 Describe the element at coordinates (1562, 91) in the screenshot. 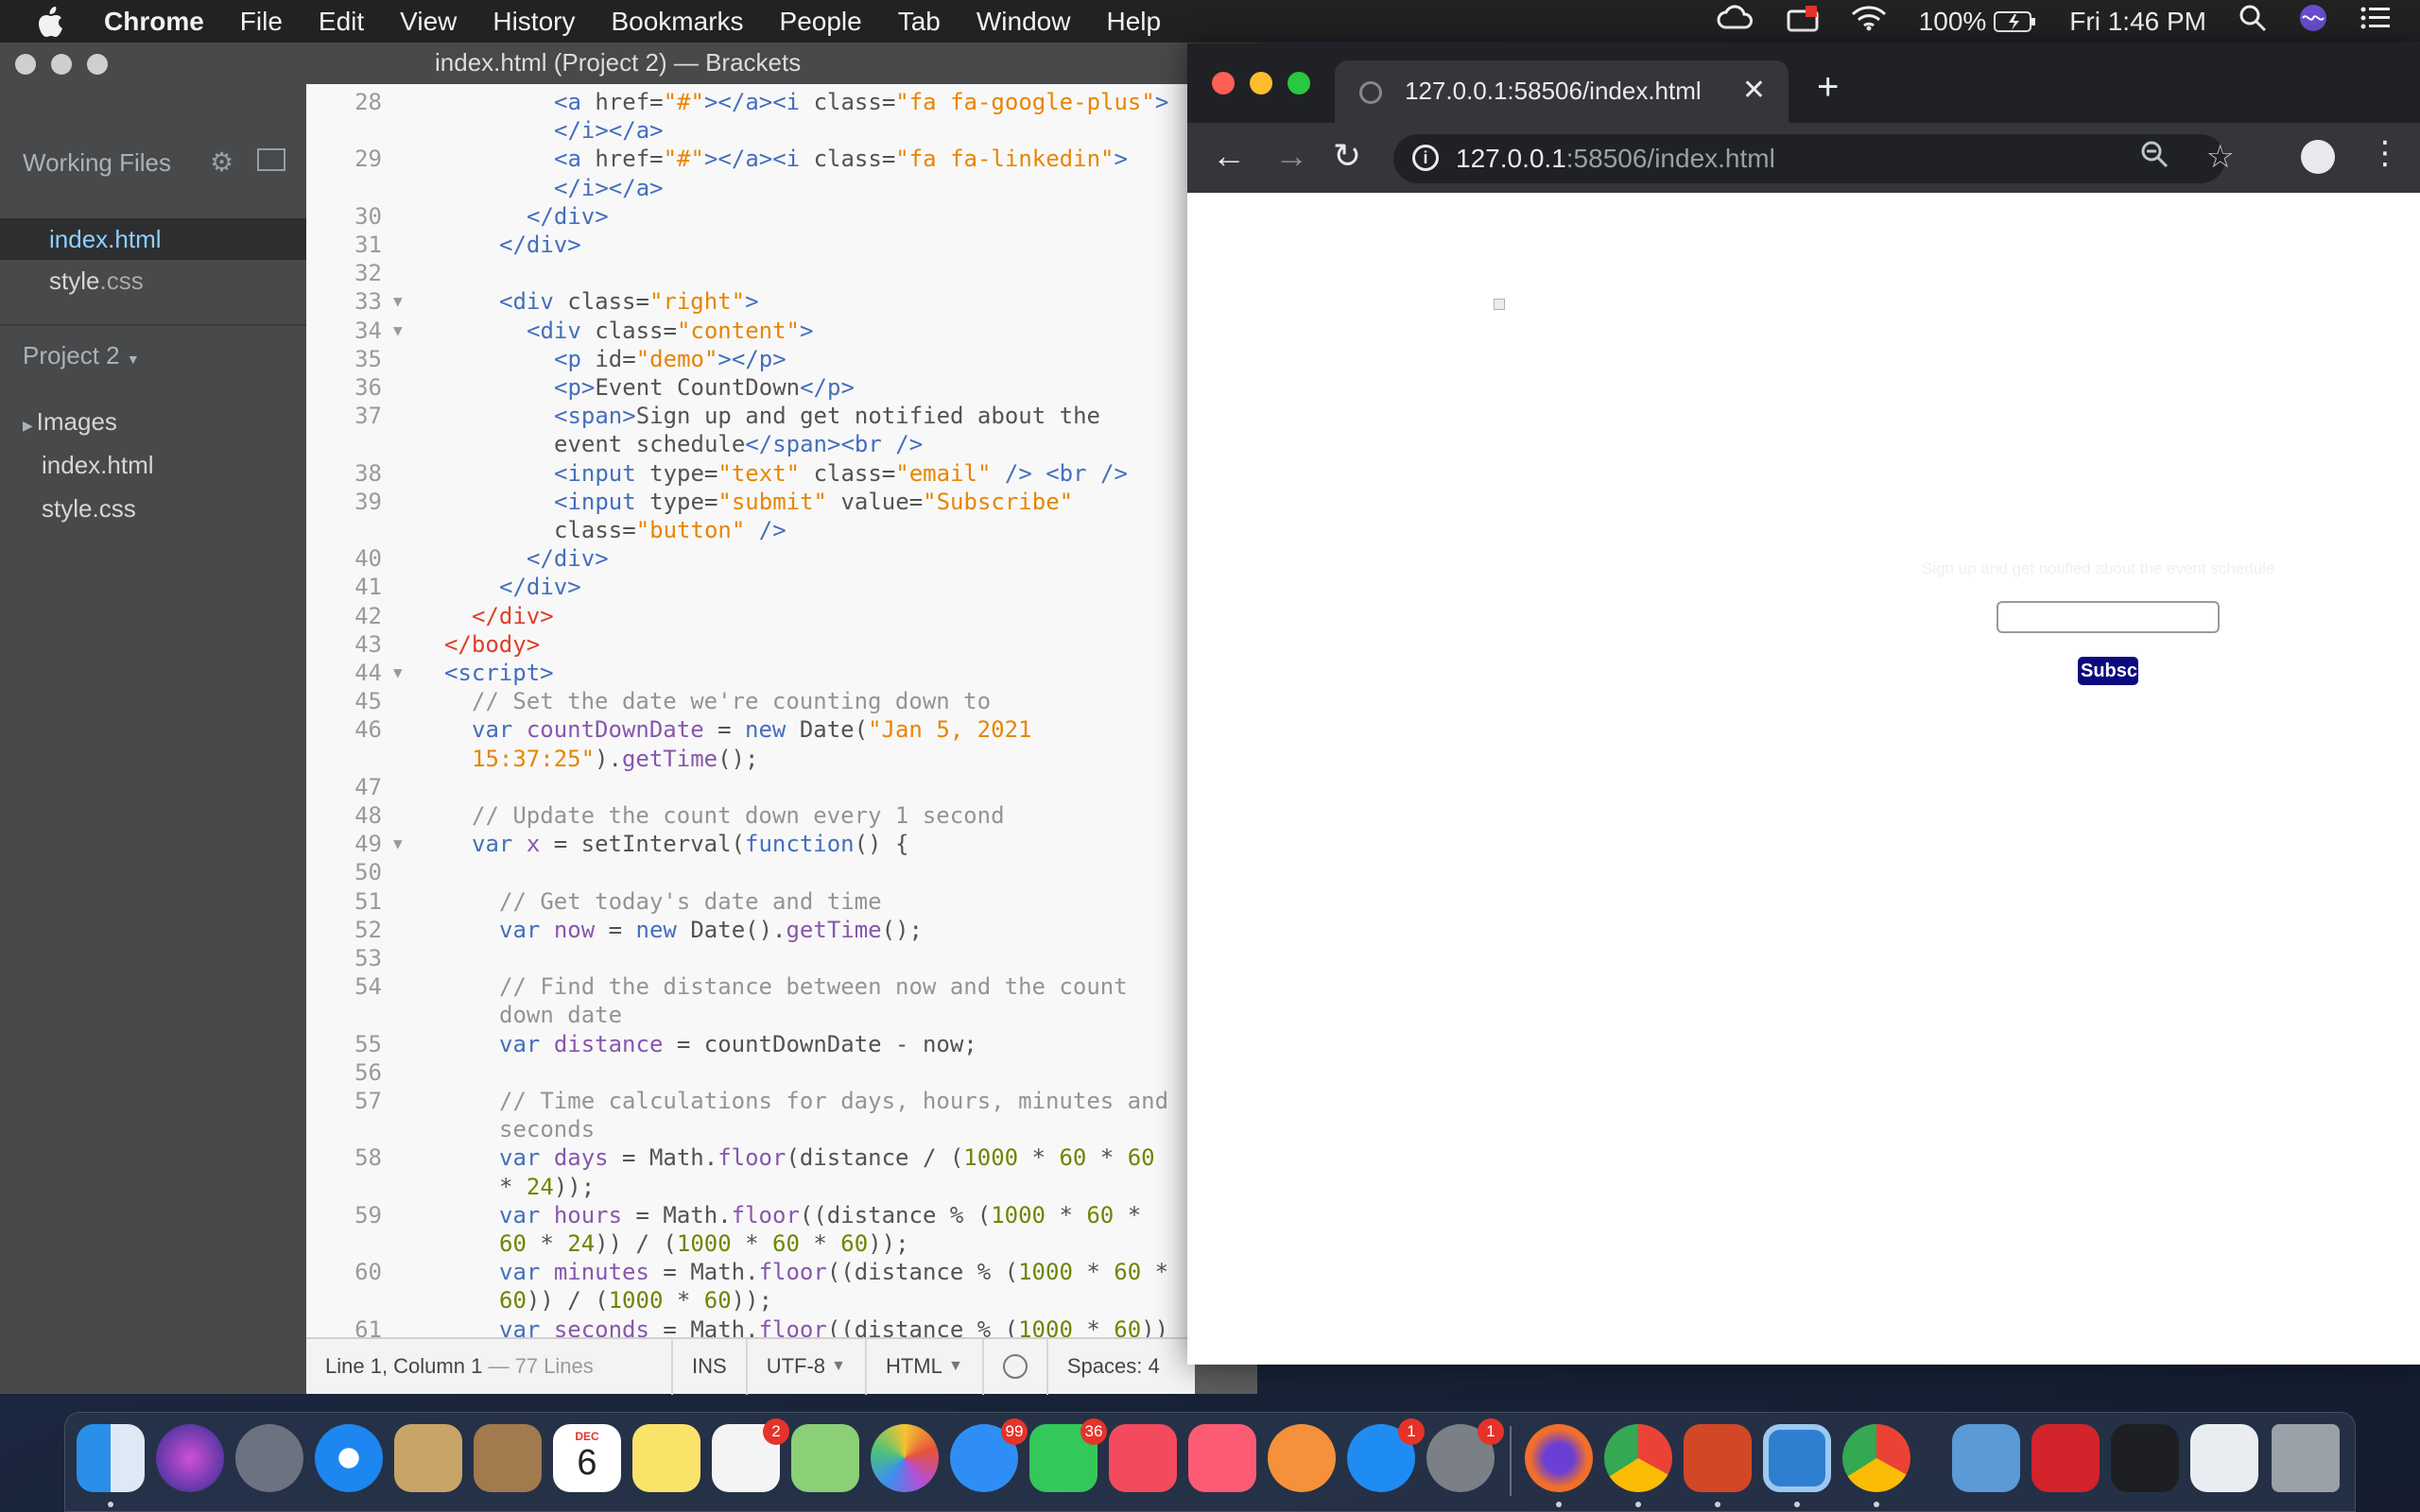

I see `browser-tab: 127.0.0.1:58506/index.html ✕` at that location.